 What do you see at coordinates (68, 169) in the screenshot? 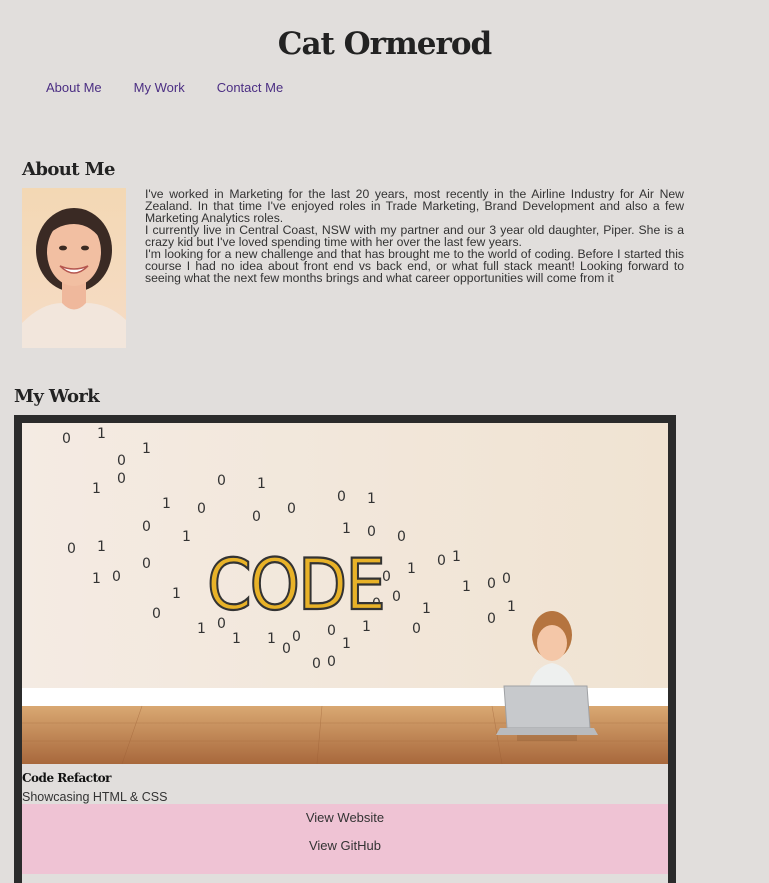
I see `about-heading: About Me` at bounding box center [68, 169].